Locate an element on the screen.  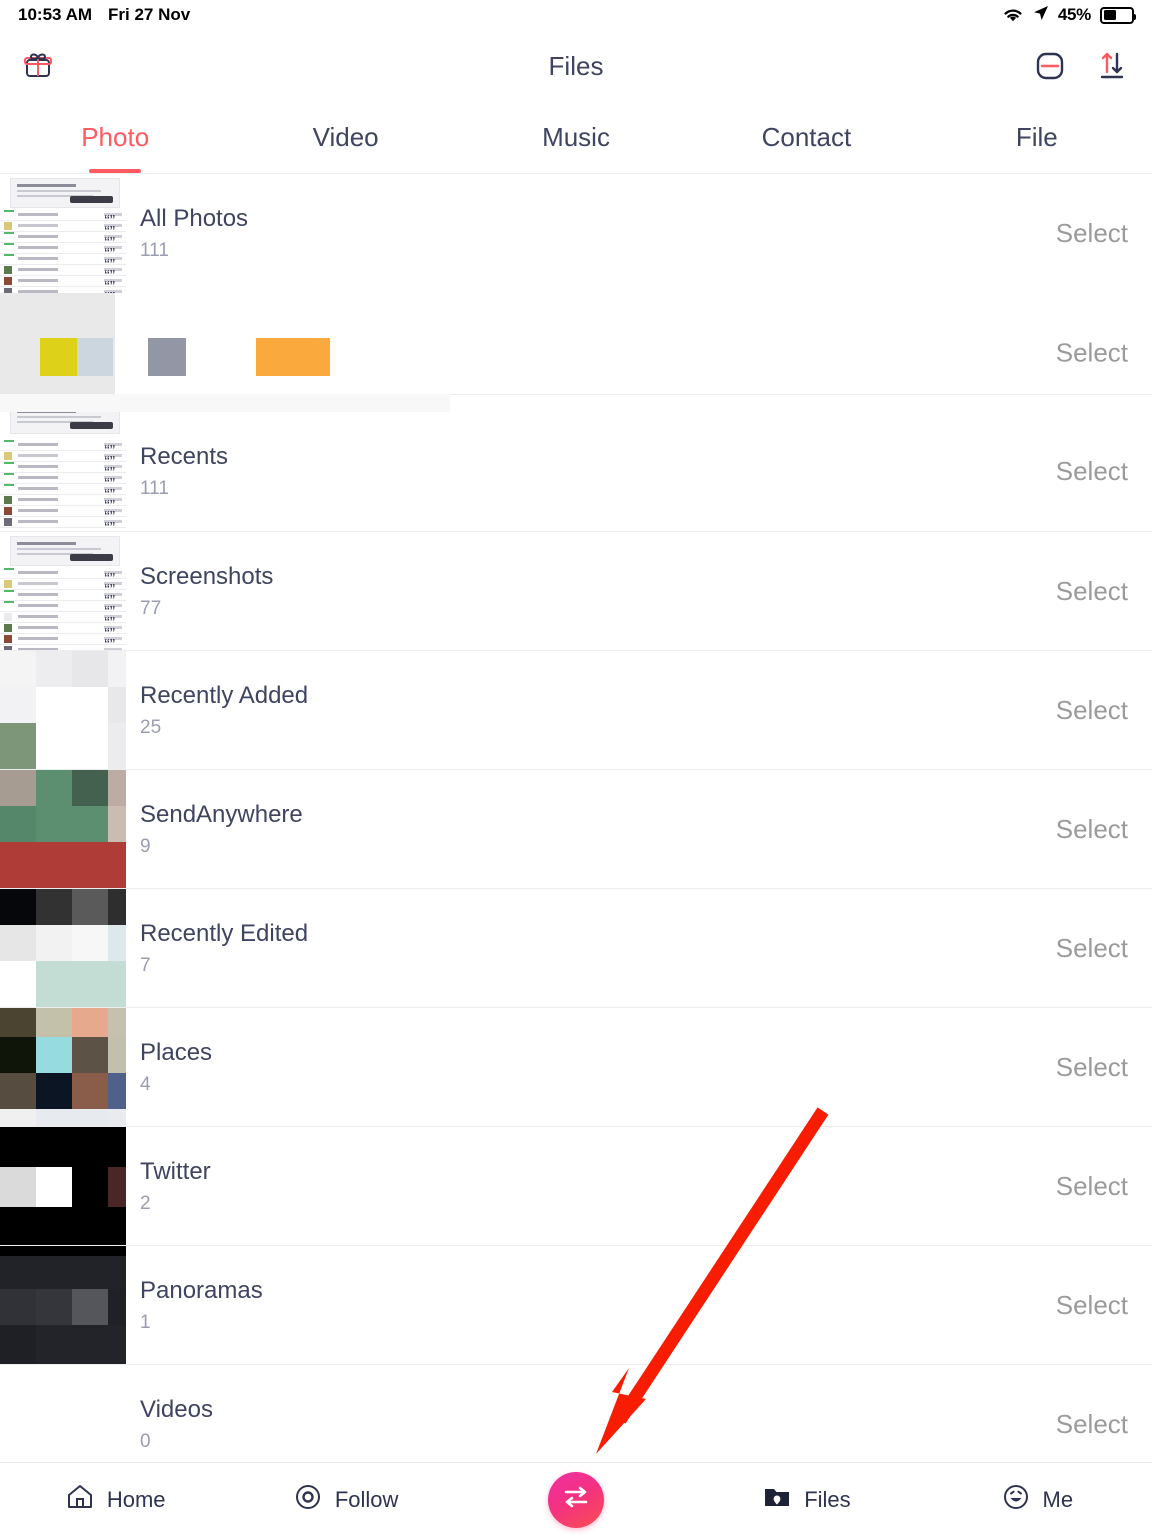
table-row: Recently Added 25 Select is located at coordinates (576, 709).